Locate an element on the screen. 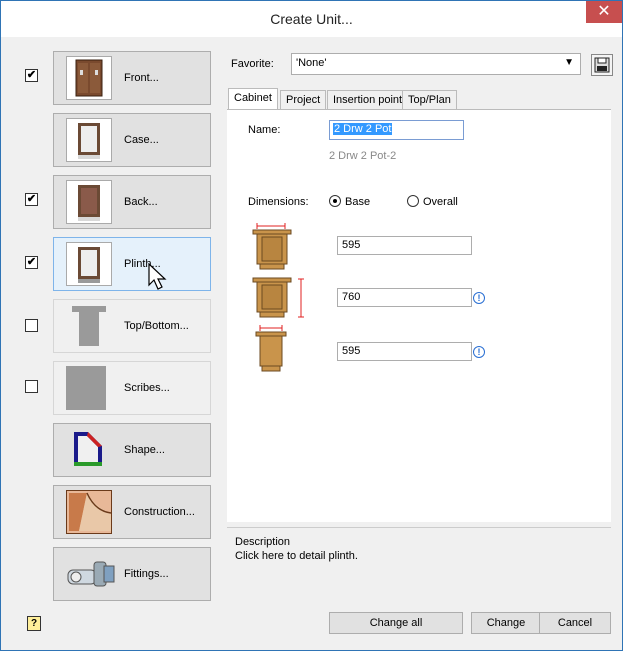 The image size is (623, 651). depth-diagram-icon is located at coordinates (273, 351).